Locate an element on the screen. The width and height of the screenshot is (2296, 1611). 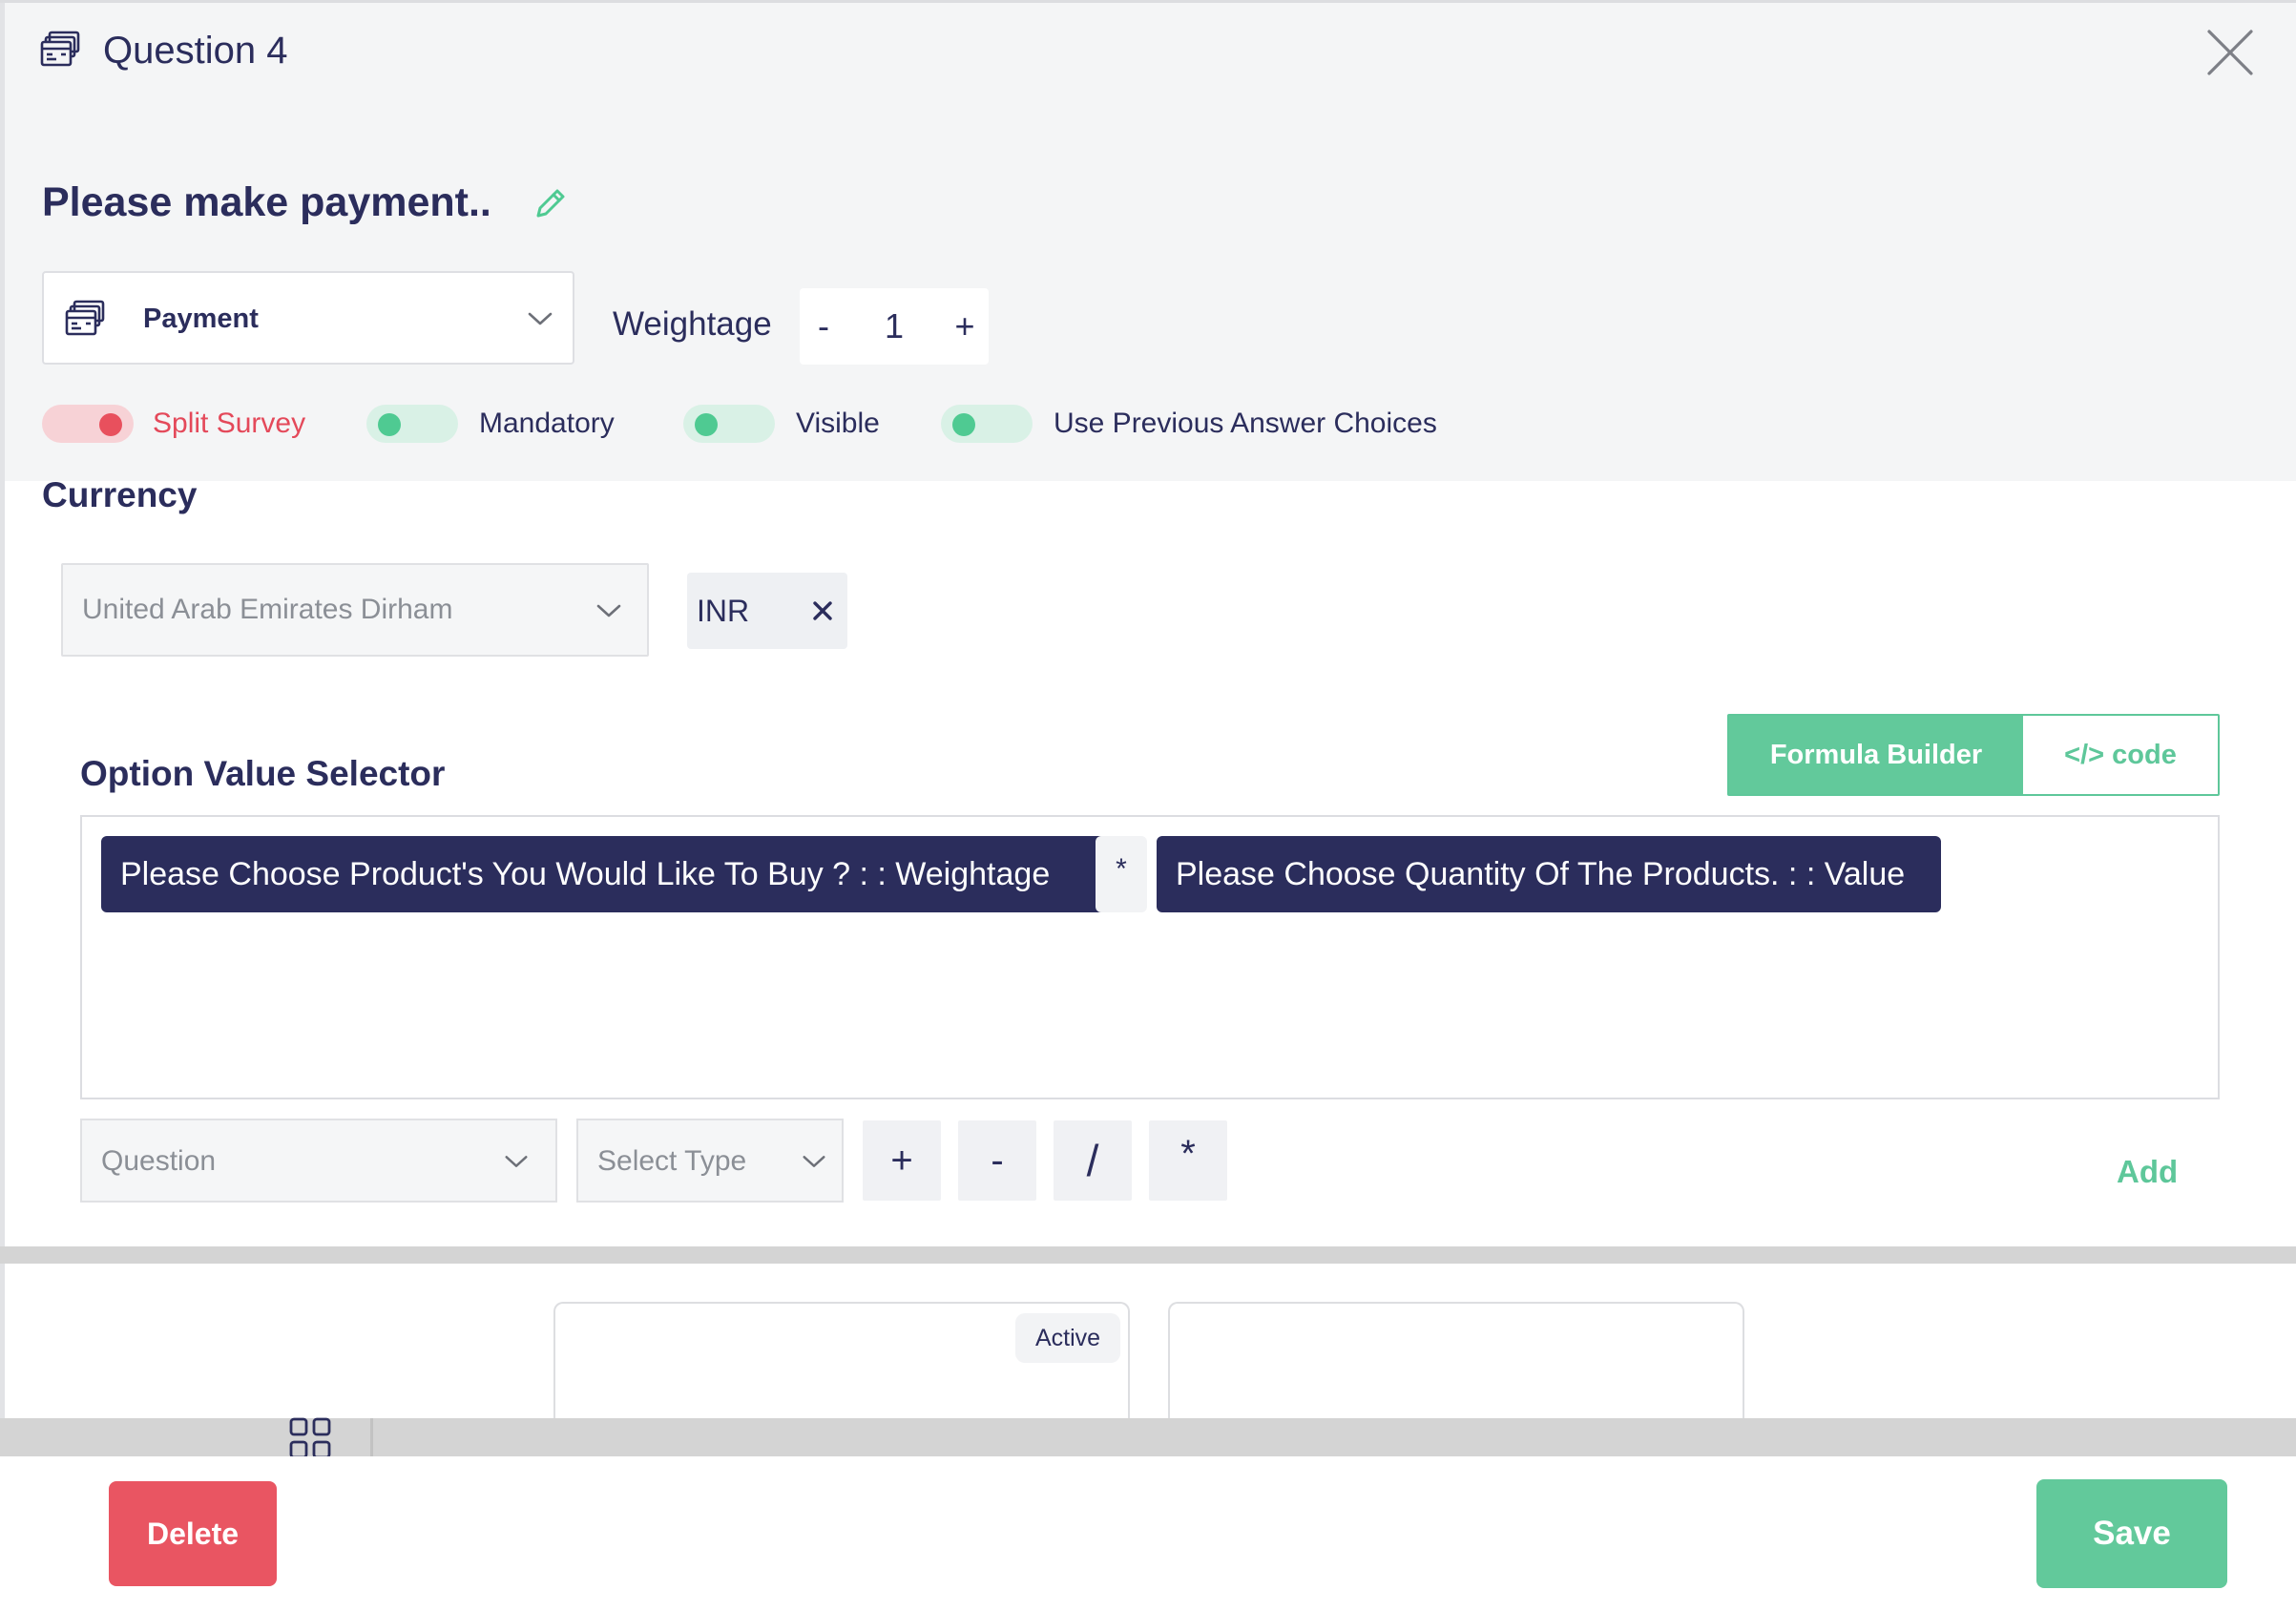
split-survey-label: Split Survey is located at coordinates (230, 423).